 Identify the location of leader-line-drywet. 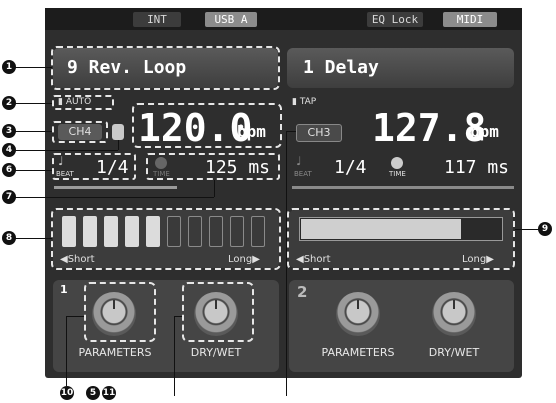
(174, 356).